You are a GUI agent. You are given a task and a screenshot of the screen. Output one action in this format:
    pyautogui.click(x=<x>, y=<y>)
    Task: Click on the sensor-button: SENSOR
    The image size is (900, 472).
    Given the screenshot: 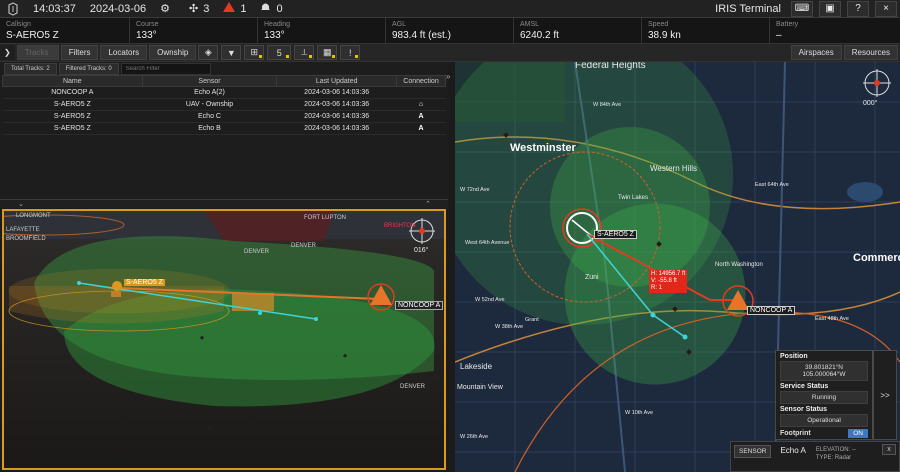 What is the action you would take?
    pyautogui.click(x=753, y=451)
    